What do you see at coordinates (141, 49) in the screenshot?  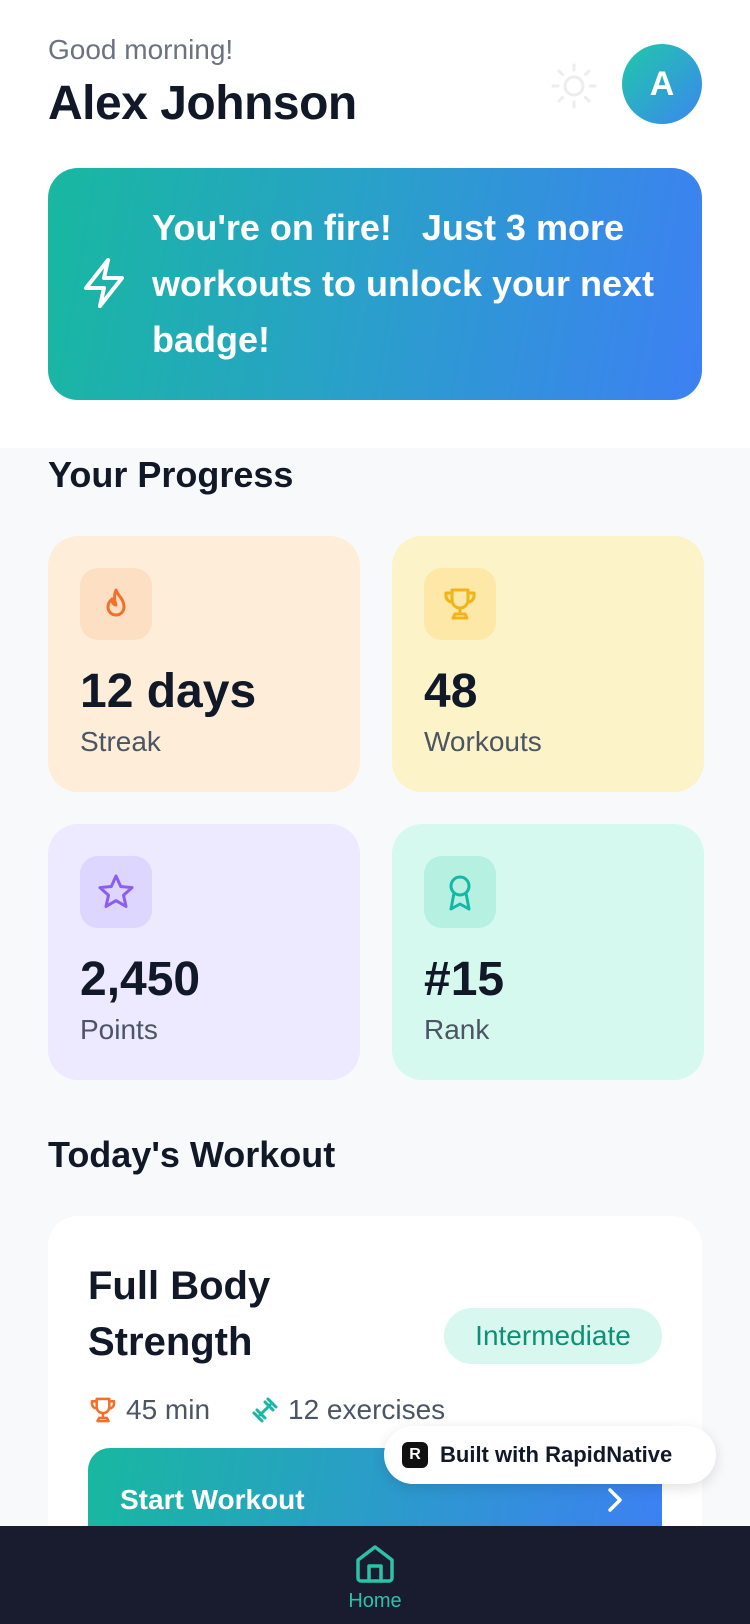 I see `greeting-text: Good morning!` at bounding box center [141, 49].